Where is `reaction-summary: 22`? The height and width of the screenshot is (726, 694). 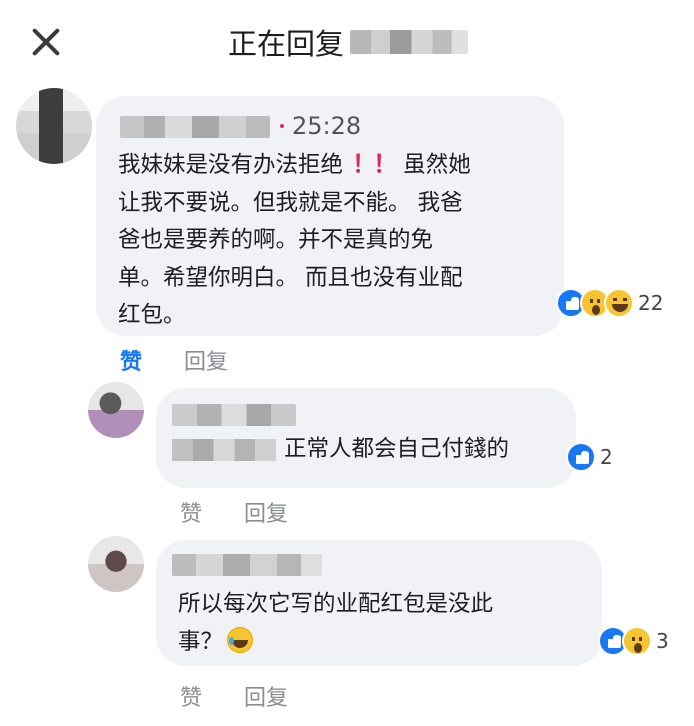
reaction-summary: 22 is located at coordinates (609, 303).